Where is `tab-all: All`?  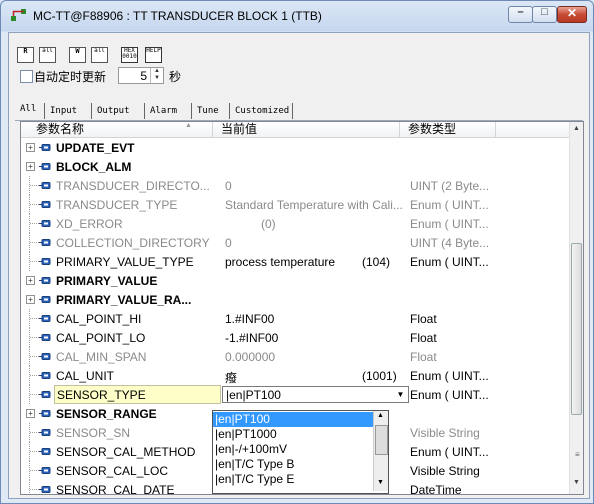
tab-all: All is located at coordinates (28, 109).